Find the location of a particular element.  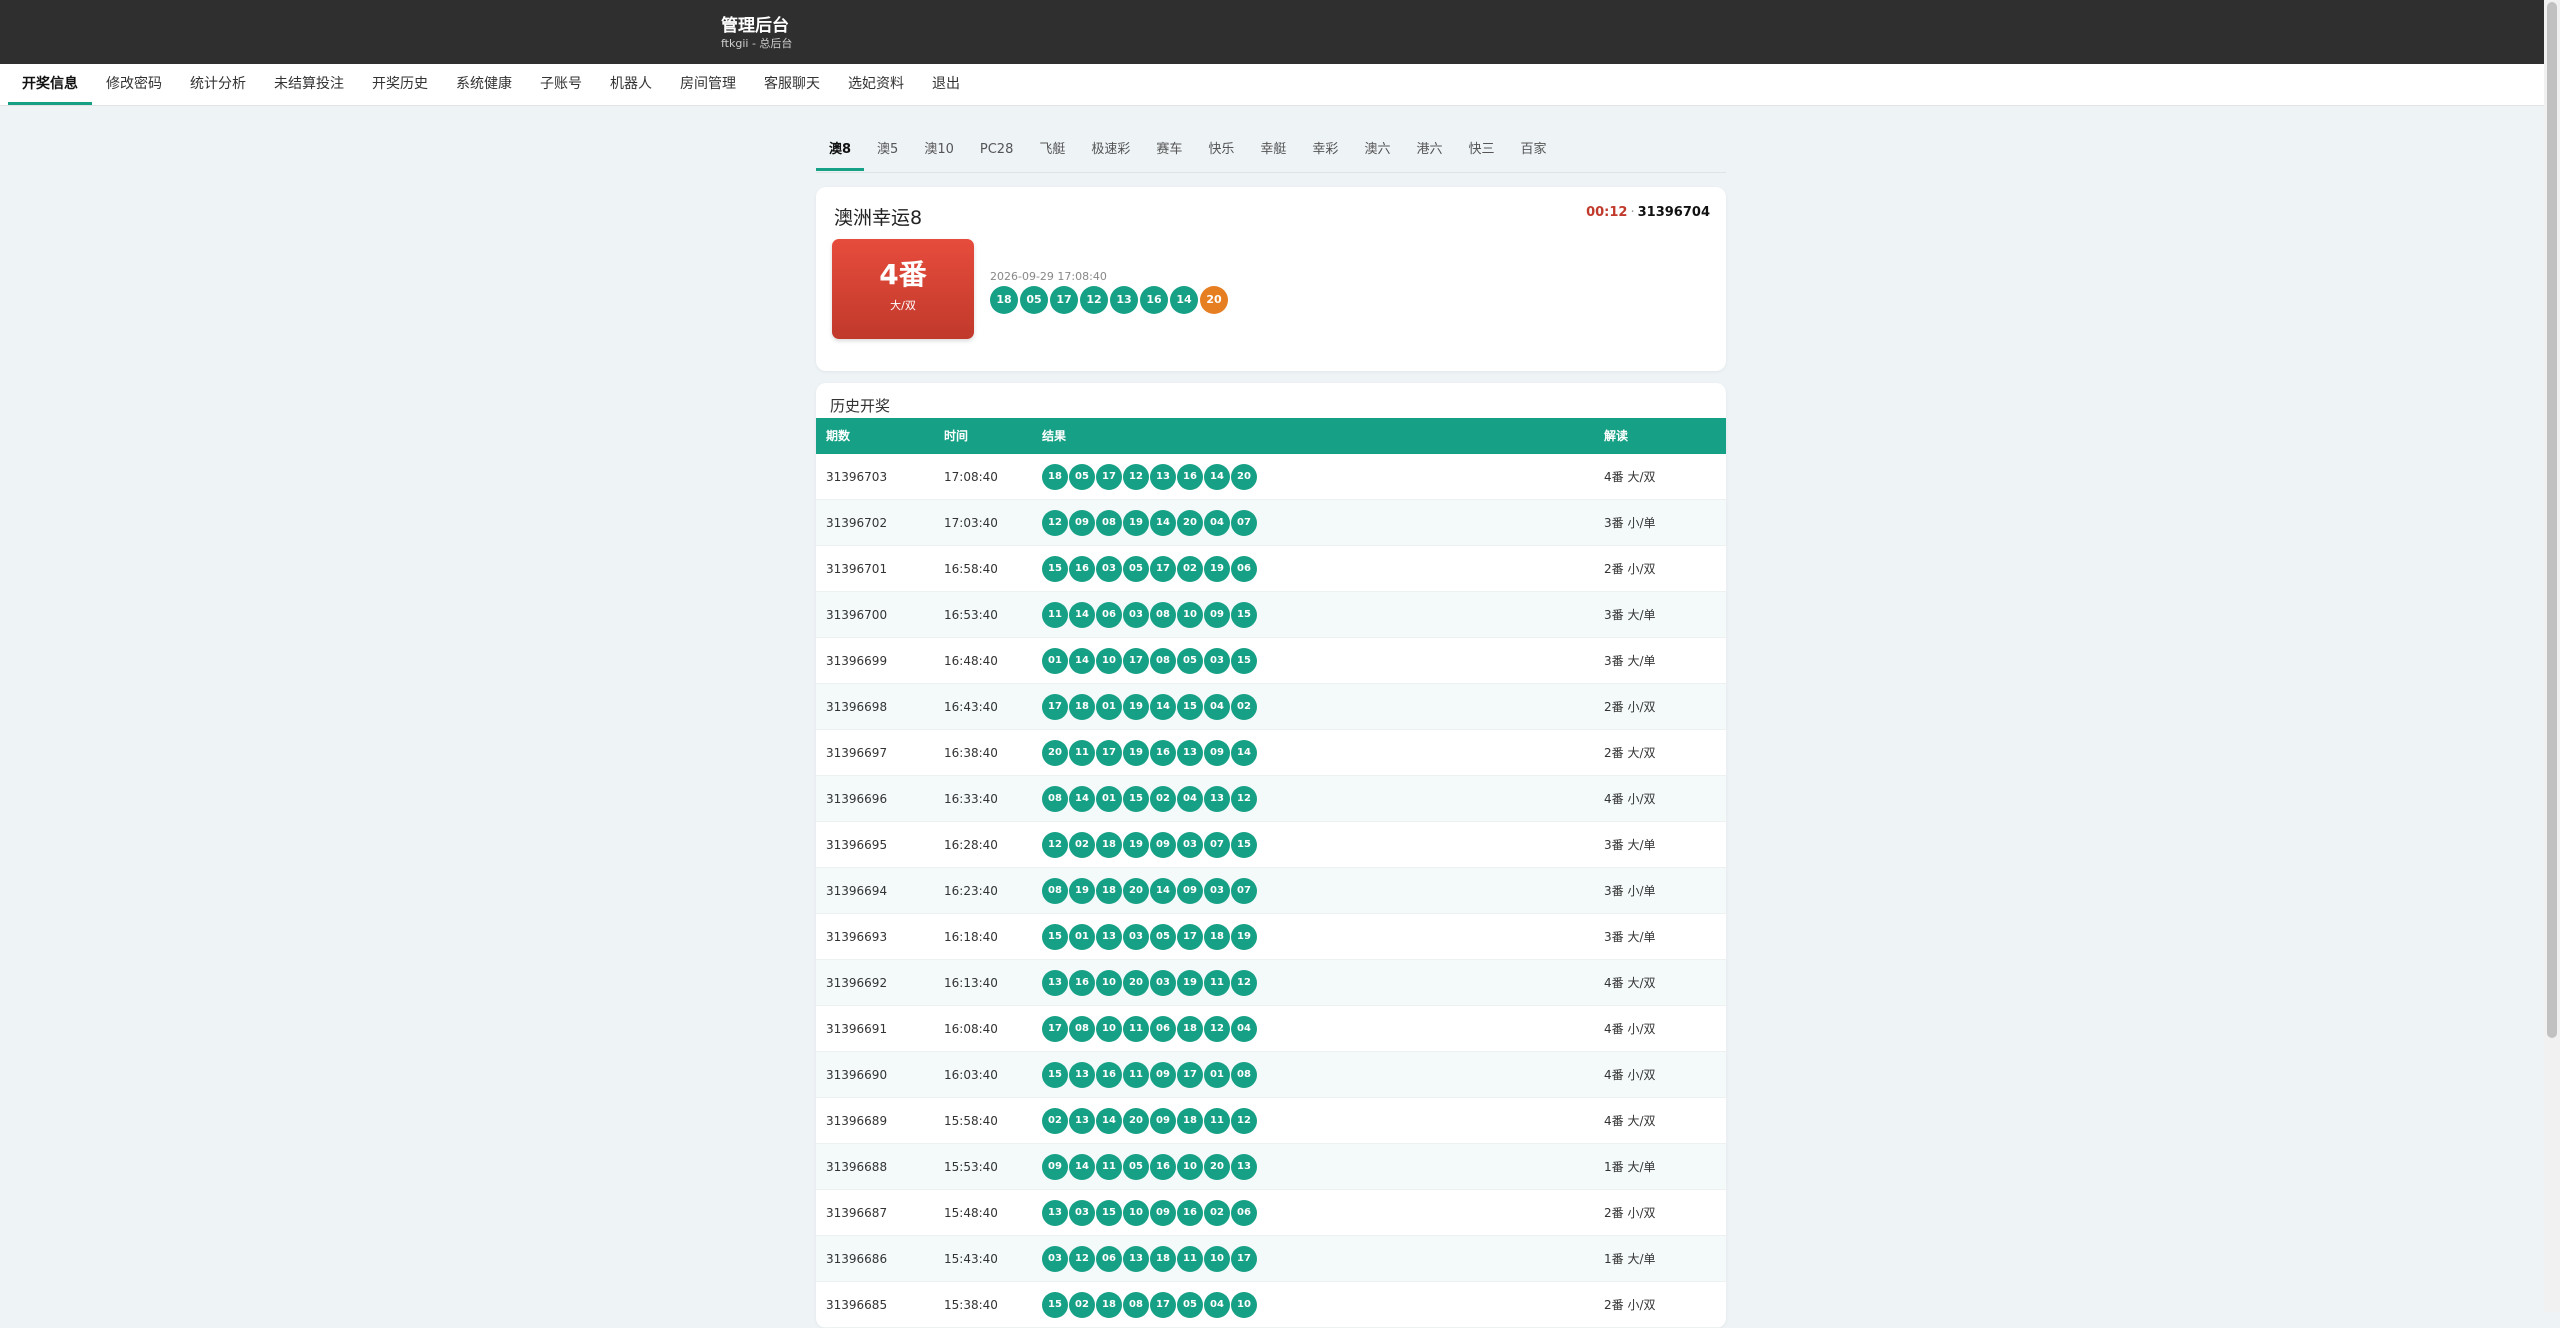

cell-result: 15 13 16 11 09 17 01 08 is located at coordinates (1323, 1074).